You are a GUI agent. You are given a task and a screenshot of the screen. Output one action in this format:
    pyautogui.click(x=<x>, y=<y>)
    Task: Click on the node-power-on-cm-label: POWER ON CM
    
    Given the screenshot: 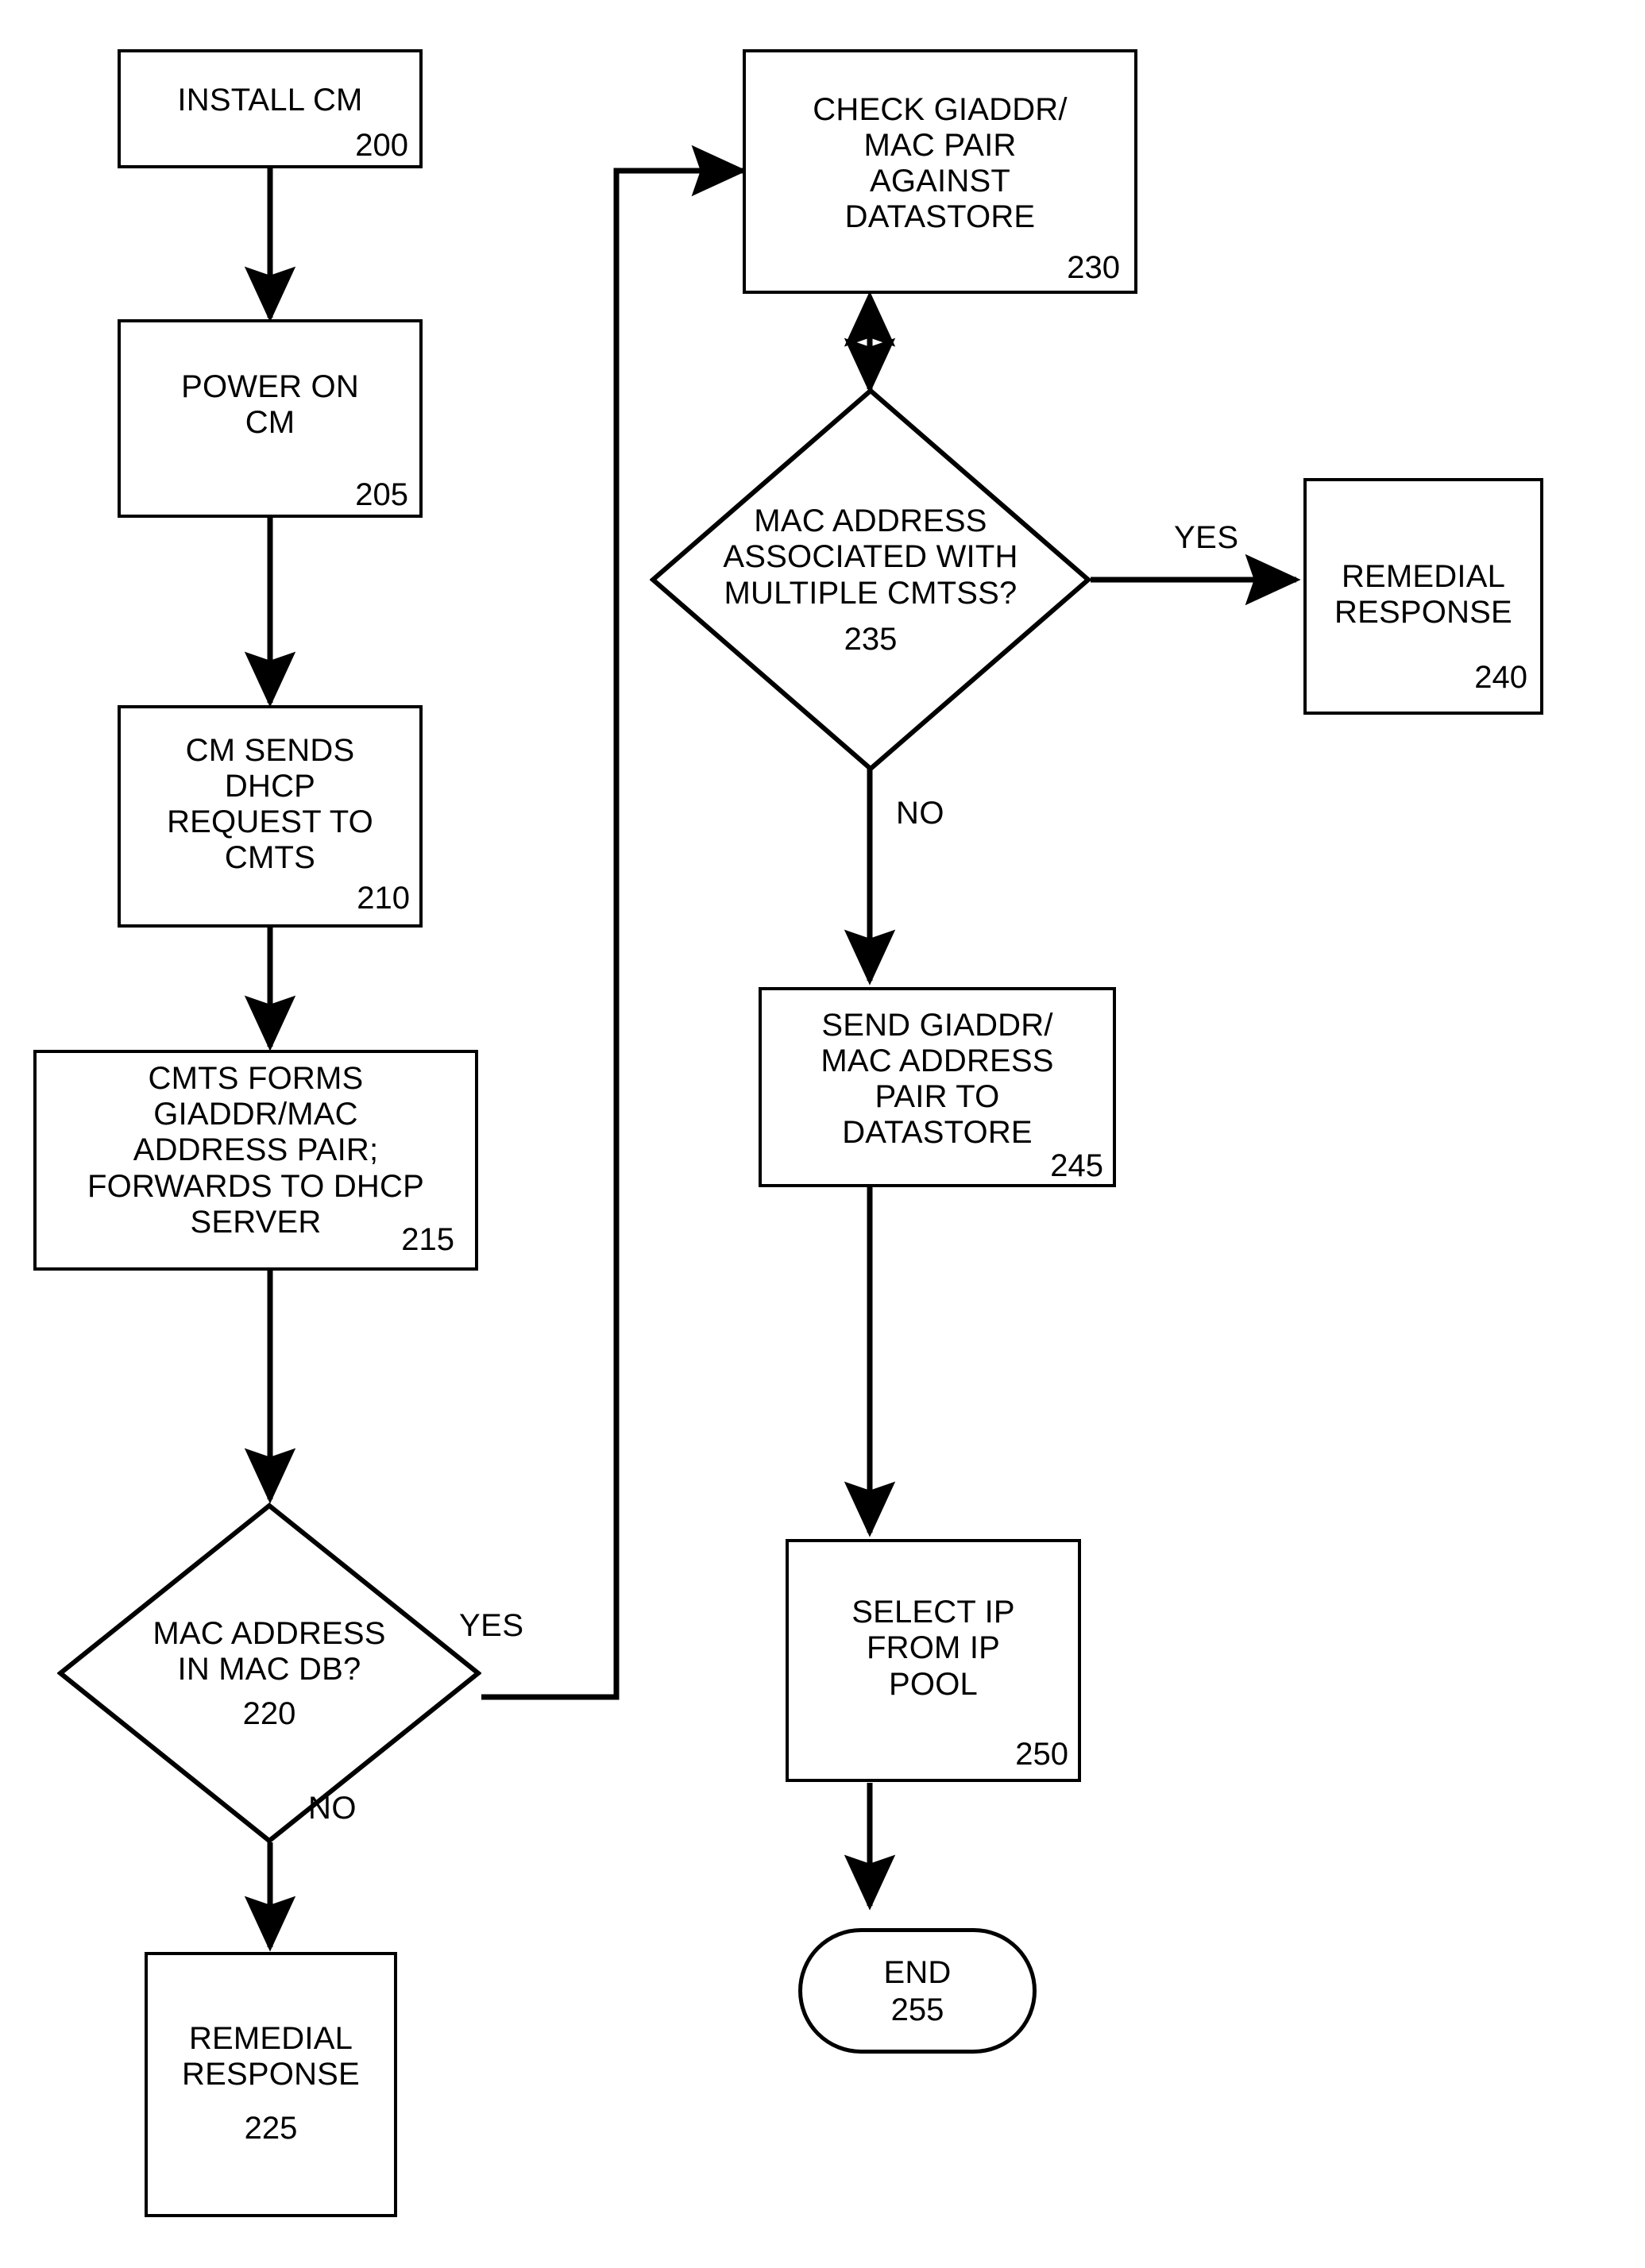 What is the action you would take?
    pyautogui.click(x=270, y=404)
    